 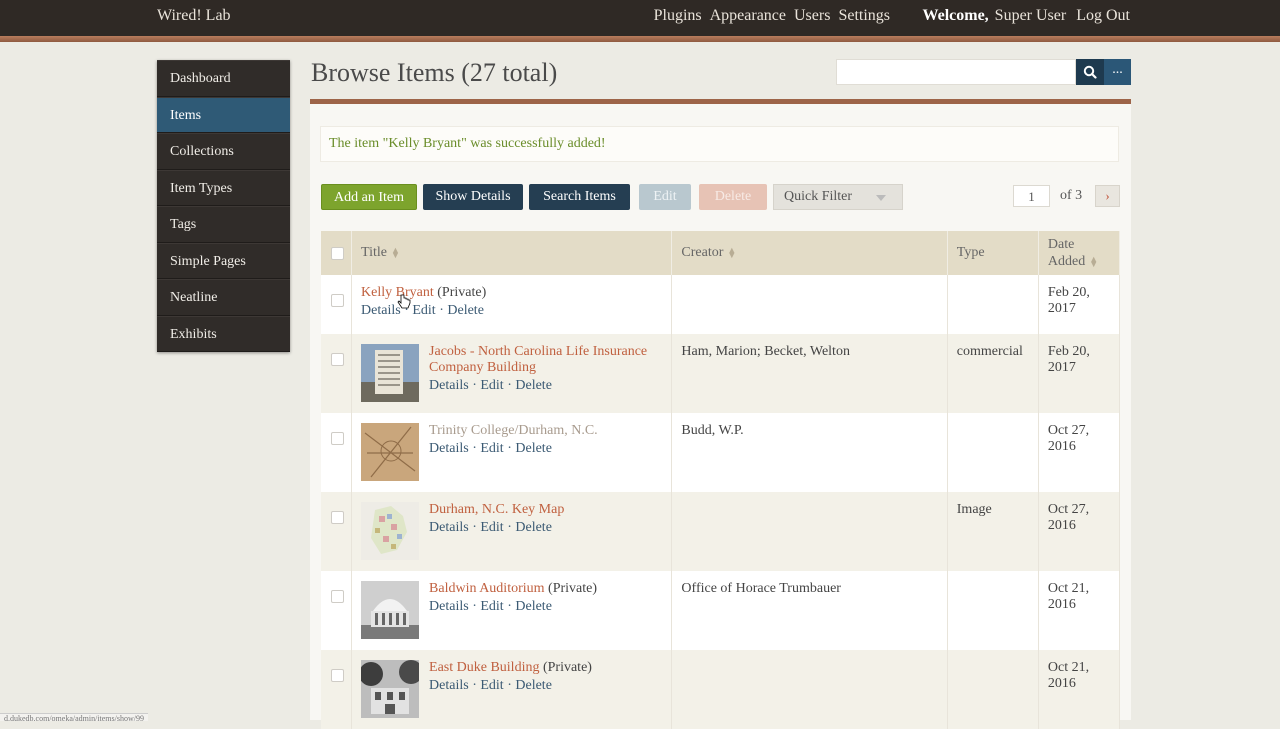 What do you see at coordinates (665, 197) in the screenshot?
I see `batch-edit-button: Edit` at bounding box center [665, 197].